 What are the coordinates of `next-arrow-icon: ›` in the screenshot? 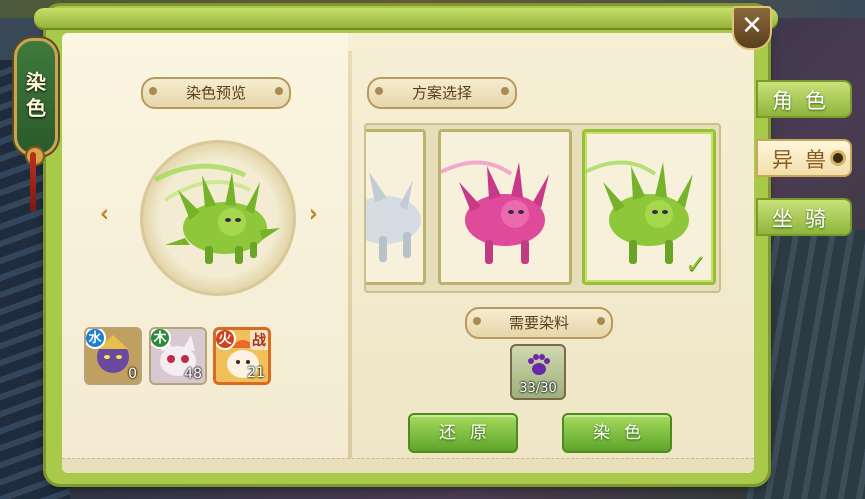 It's located at (313, 213).